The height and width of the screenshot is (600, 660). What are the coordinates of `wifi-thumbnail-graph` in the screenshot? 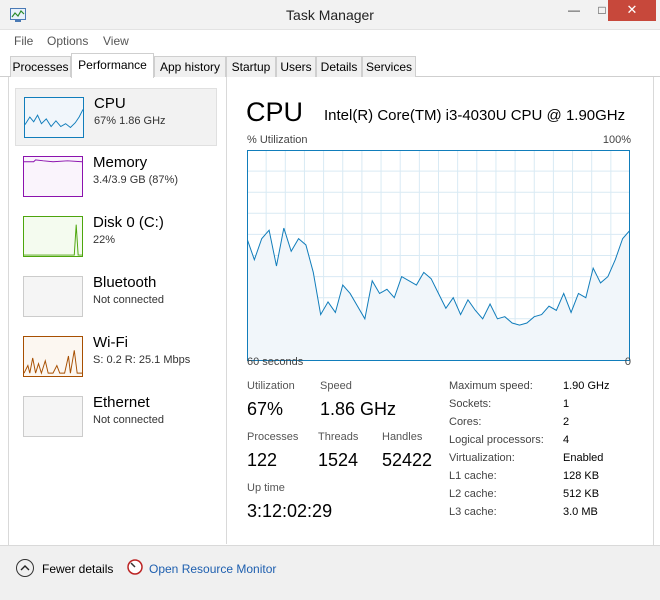 It's located at (53, 356).